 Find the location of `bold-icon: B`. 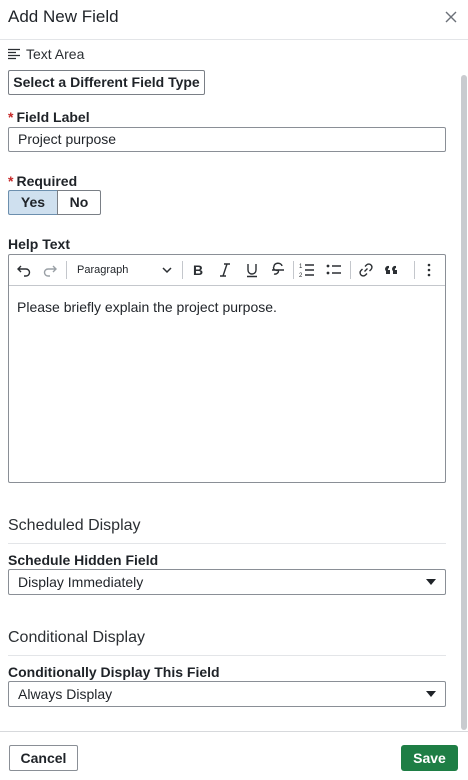

bold-icon: B is located at coordinates (198, 270).